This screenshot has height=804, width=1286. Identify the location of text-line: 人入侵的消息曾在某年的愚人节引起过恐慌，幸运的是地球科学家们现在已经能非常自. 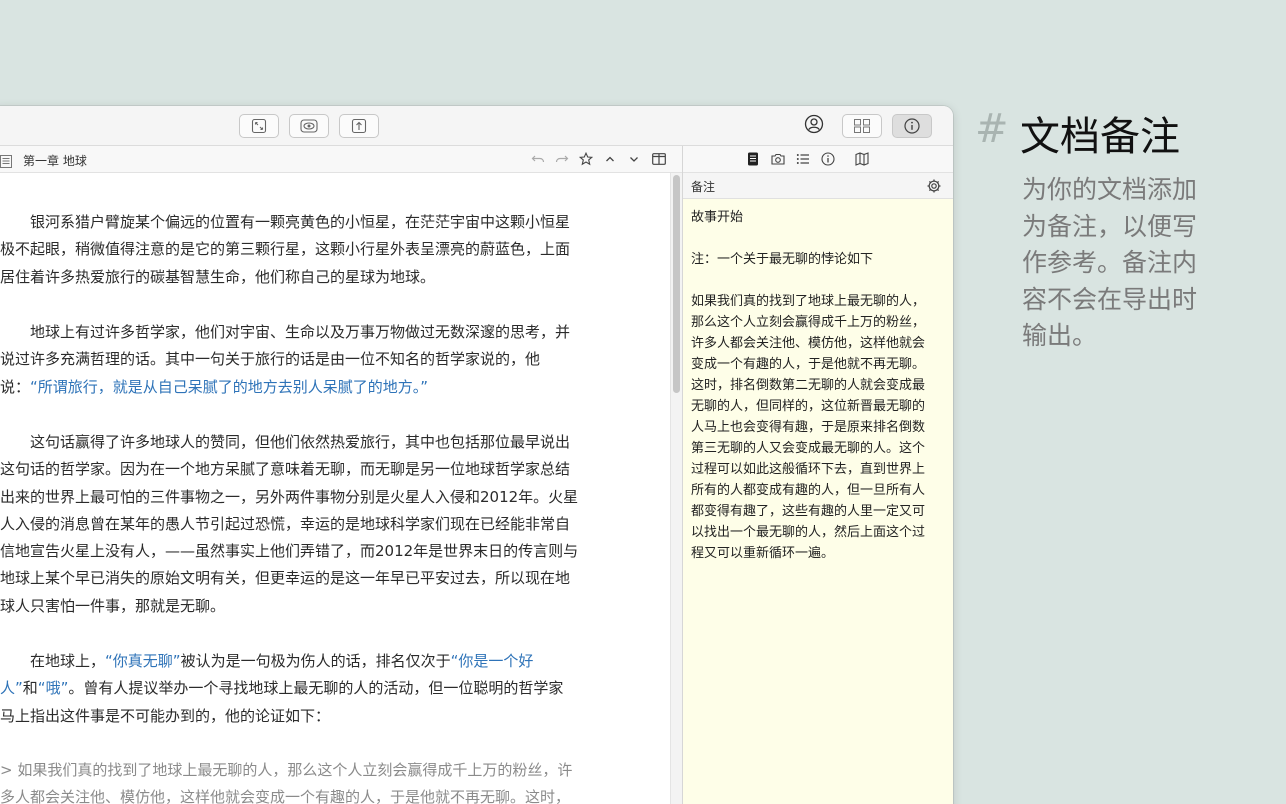
(285, 523).